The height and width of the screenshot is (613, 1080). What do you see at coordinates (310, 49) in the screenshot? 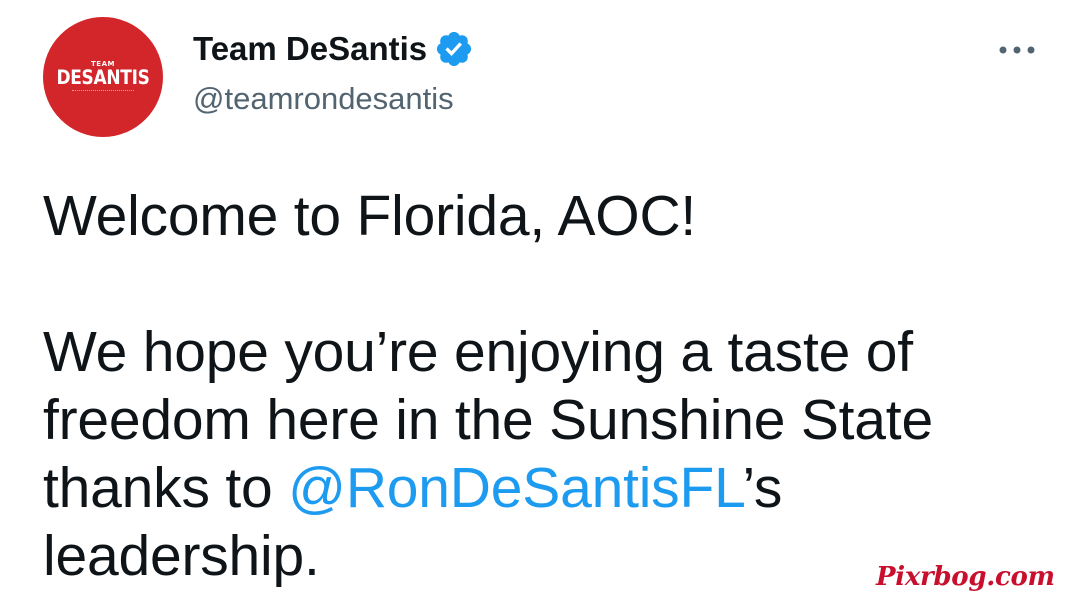
I see `author-display-name: Team DeSantis` at bounding box center [310, 49].